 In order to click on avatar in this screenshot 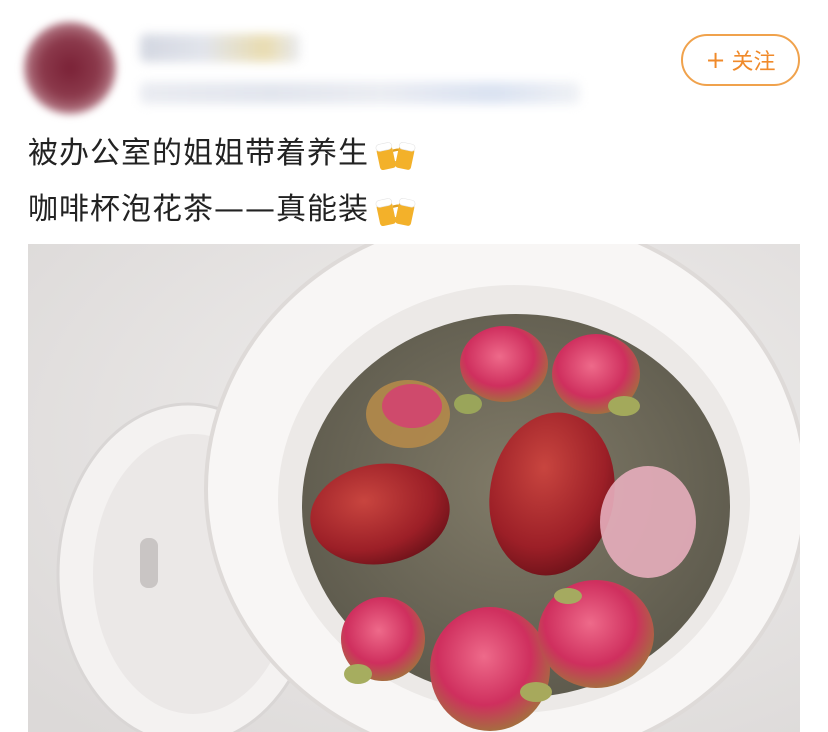, I will do `click(70, 68)`.